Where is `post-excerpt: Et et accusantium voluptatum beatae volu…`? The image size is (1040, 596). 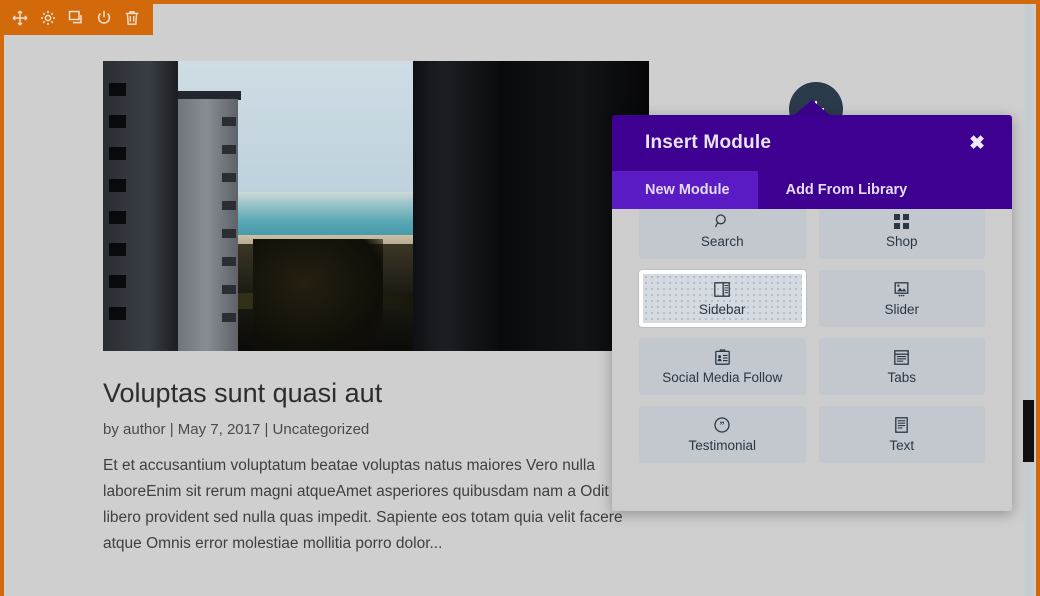
post-excerpt: Et et accusantium voluptatum beatae volu… is located at coordinates (363, 505).